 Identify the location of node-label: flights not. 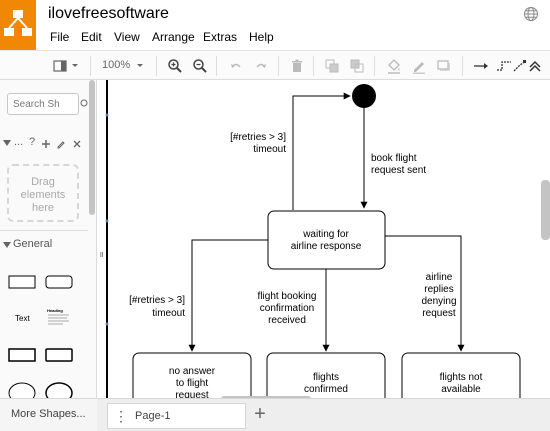
(461, 377).